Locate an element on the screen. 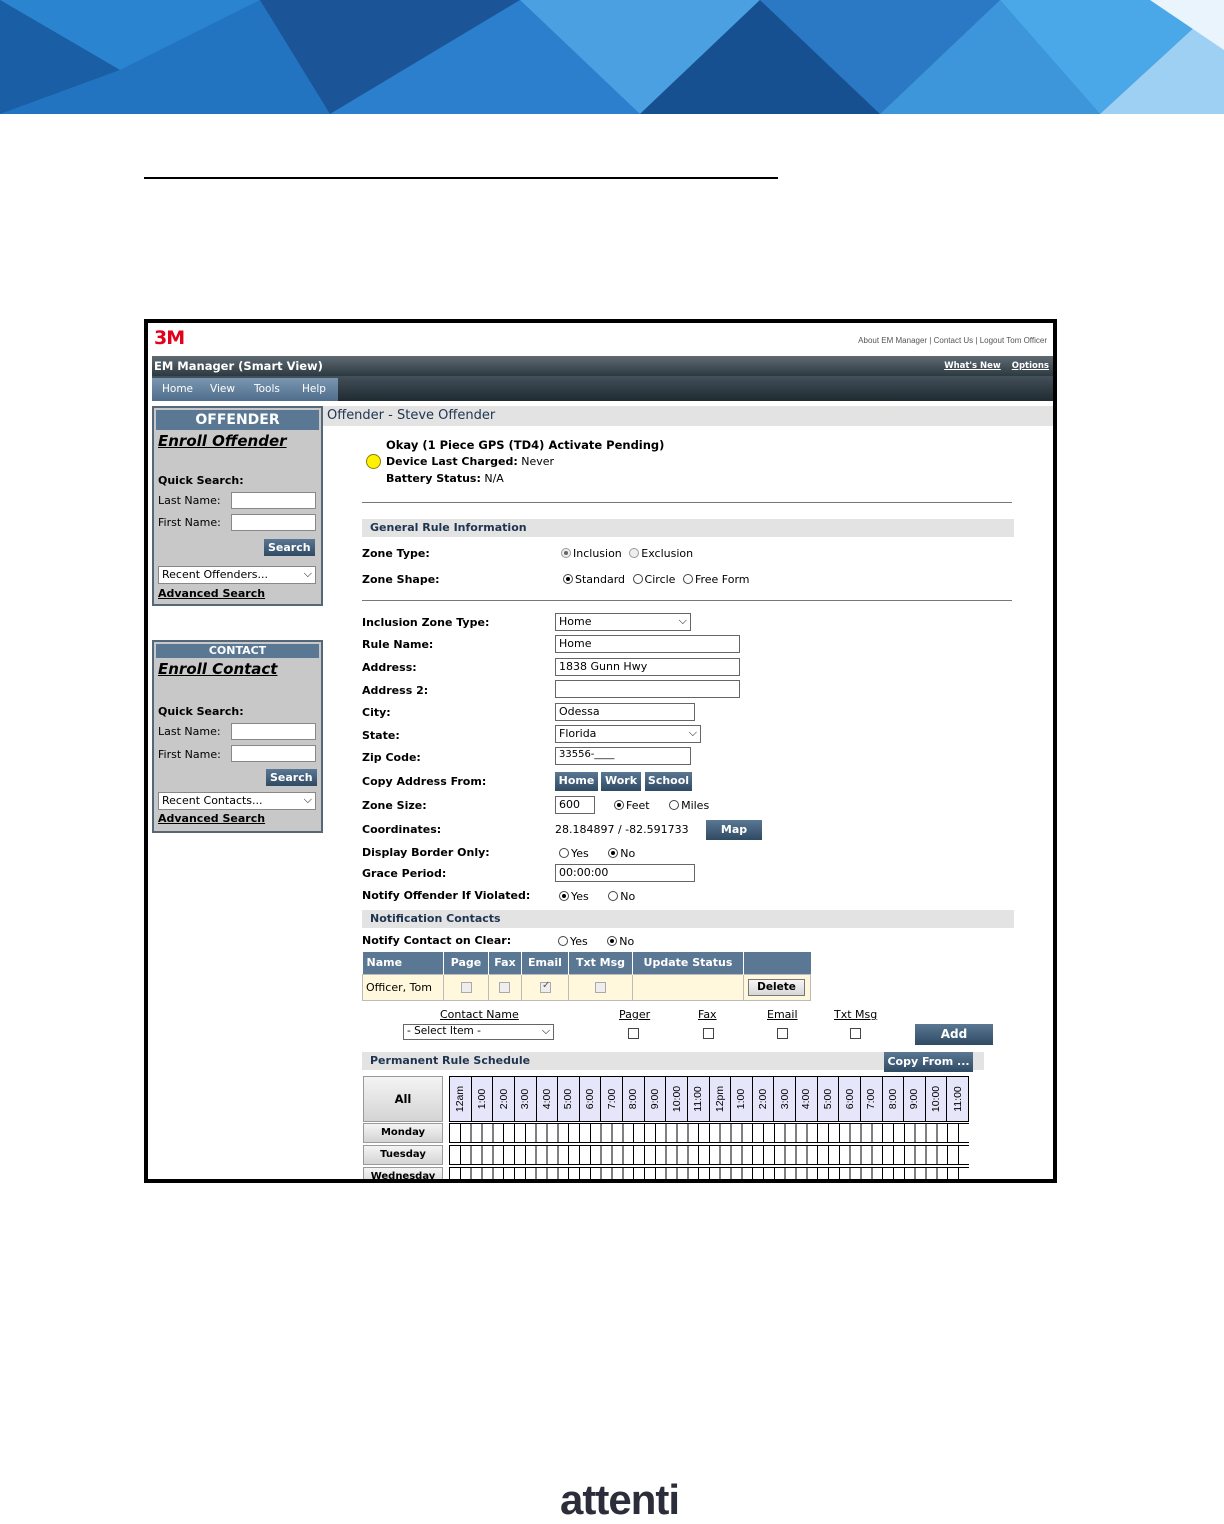  delete-contact-button: Delete is located at coordinates (776, 987).